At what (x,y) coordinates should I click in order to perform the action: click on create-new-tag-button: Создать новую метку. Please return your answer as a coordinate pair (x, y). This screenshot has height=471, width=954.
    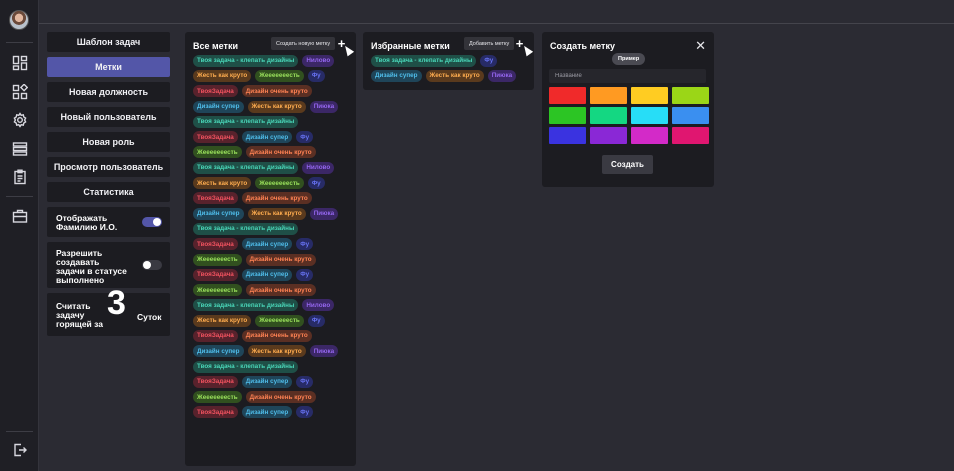
    Looking at the image, I should click on (303, 43).